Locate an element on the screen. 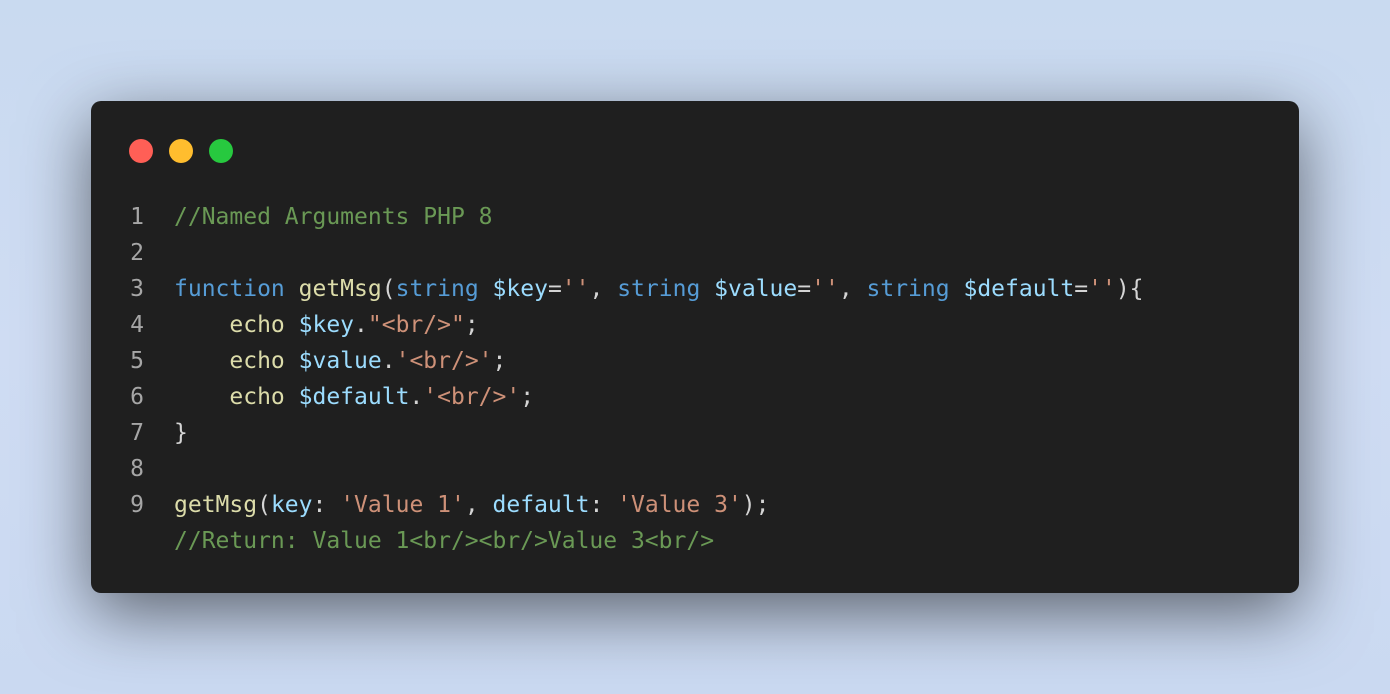 The image size is (1390, 694). code-token-punc: } is located at coordinates (181, 433).